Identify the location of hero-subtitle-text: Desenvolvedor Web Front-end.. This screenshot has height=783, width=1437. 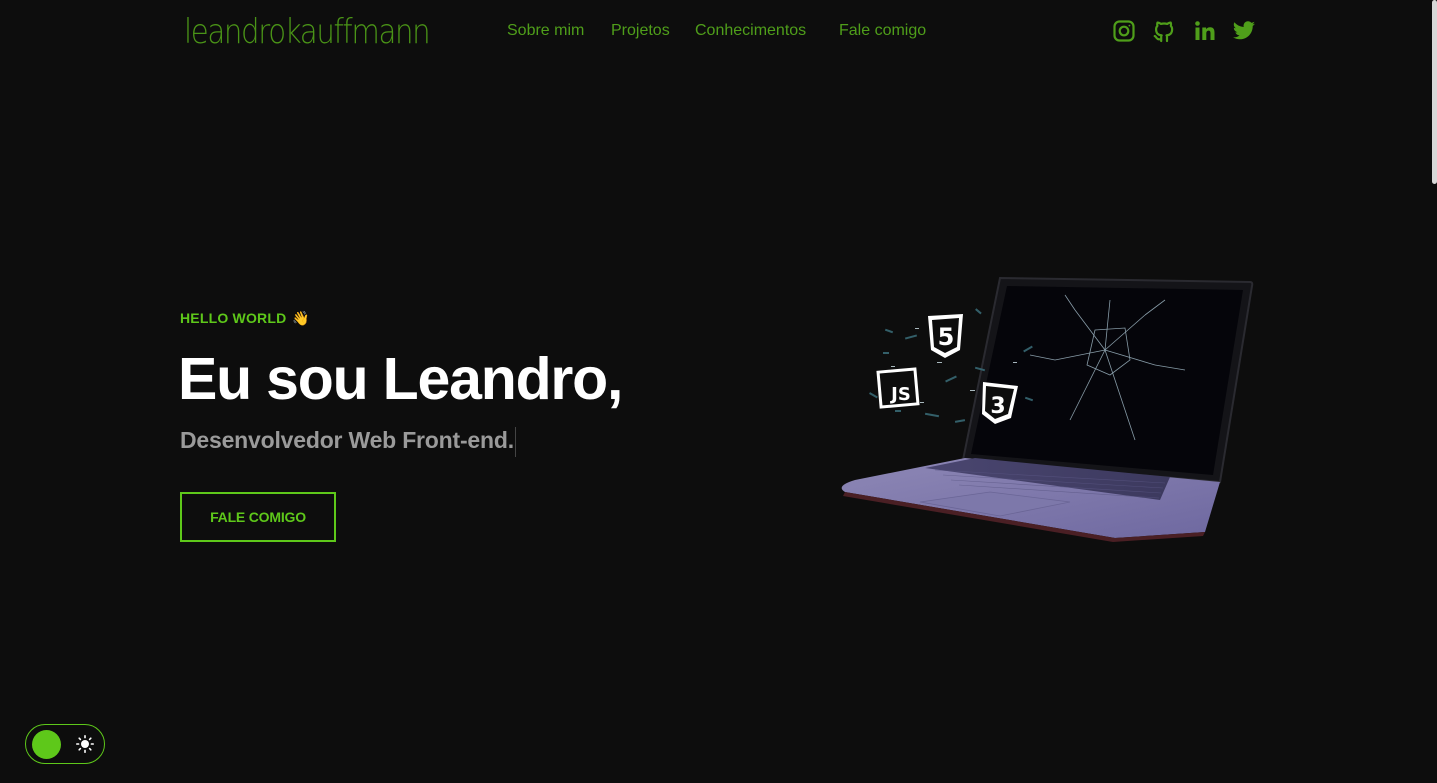
(347, 440).